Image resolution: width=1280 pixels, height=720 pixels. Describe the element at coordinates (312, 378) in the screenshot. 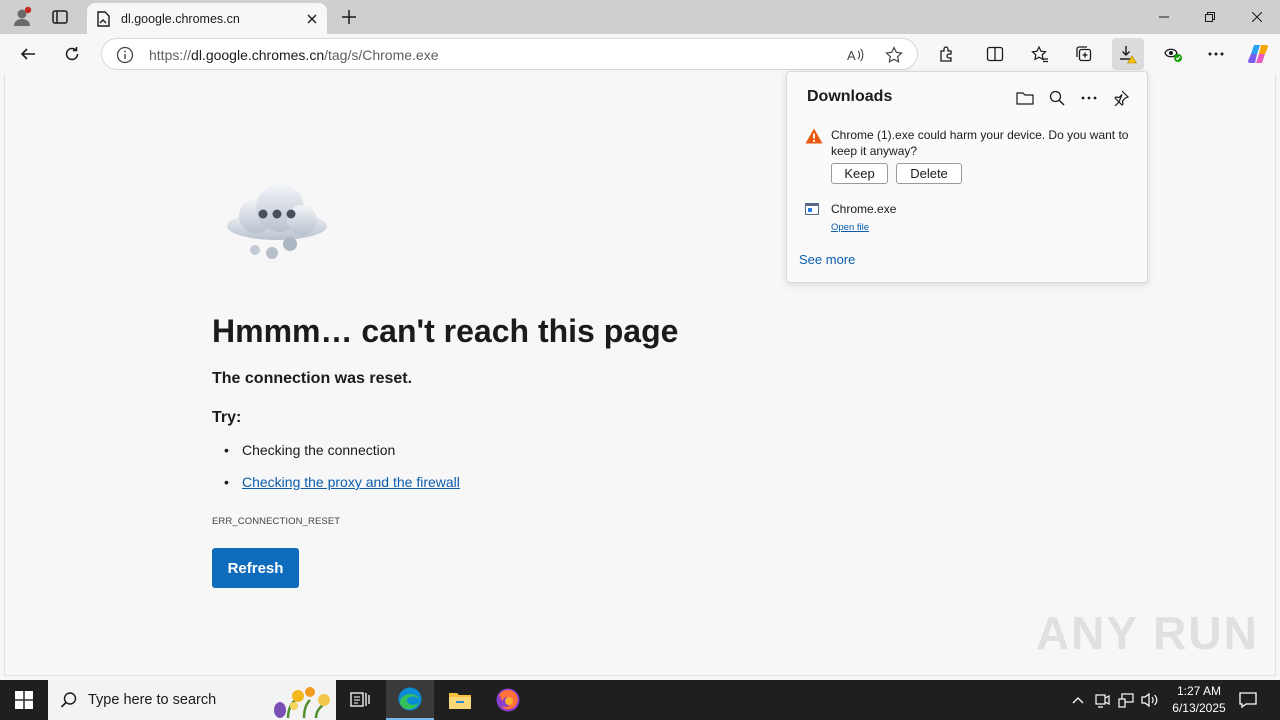

I see `error-subtitle: The connection was reset.` at that location.